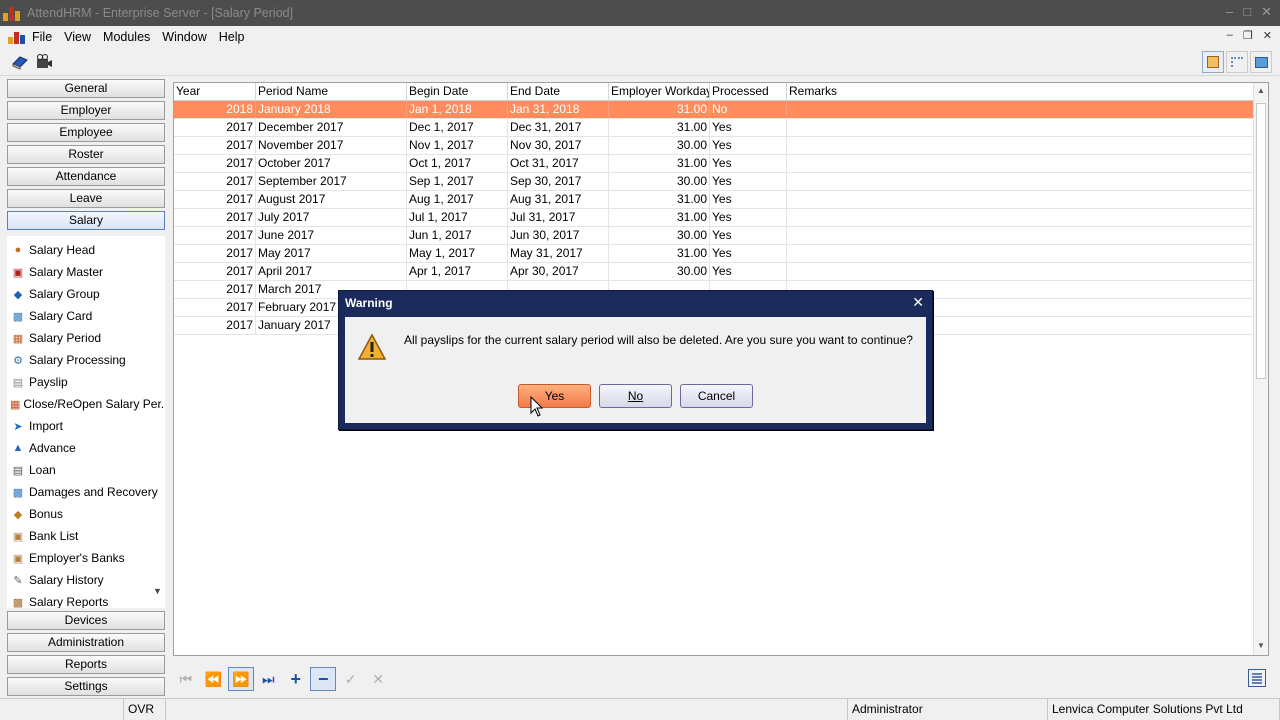 The height and width of the screenshot is (720, 1280). What do you see at coordinates (86, 620) in the screenshot?
I see `nav-devices-button: Devices` at bounding box center [86, 620].